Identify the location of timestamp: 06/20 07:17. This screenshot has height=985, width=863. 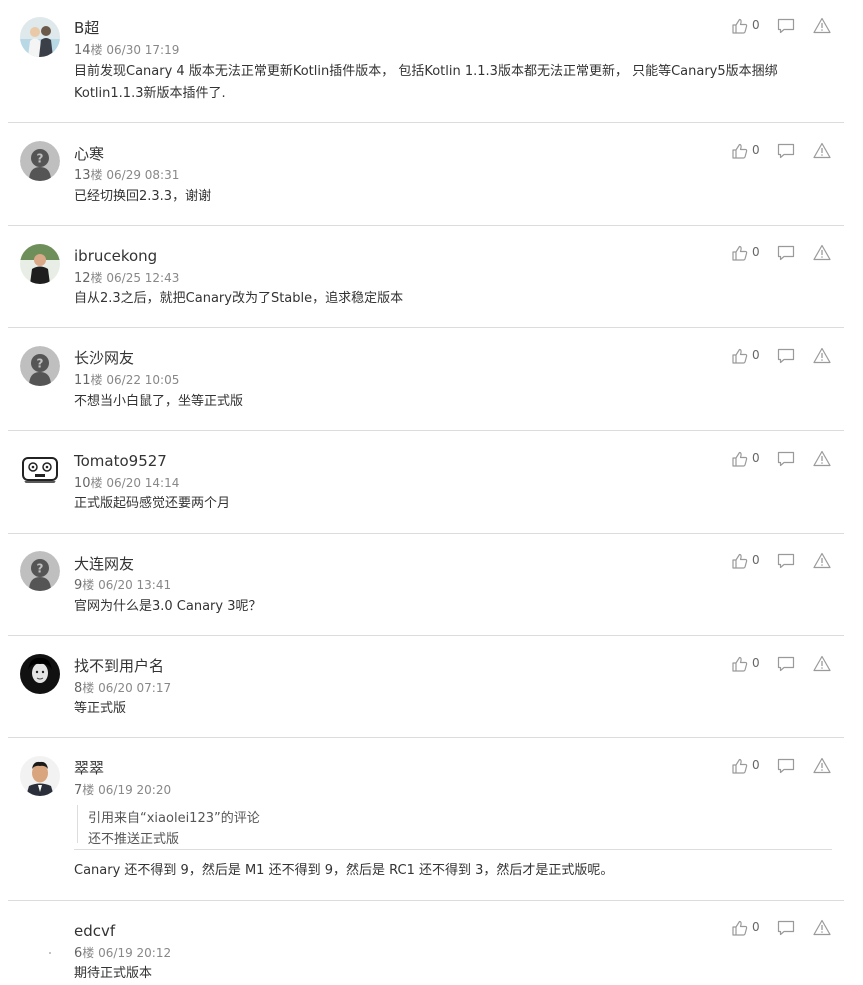
(135, 688).